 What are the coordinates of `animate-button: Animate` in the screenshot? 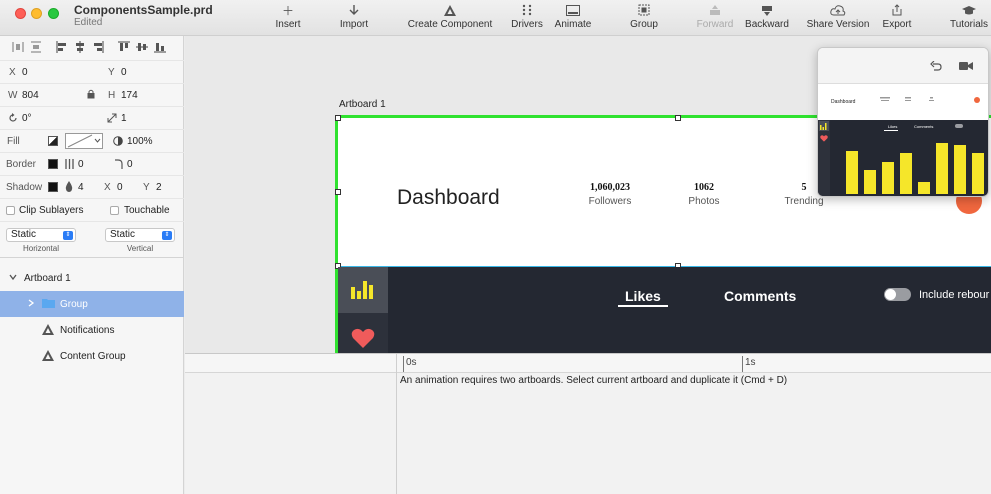 It's located at (573, 18).